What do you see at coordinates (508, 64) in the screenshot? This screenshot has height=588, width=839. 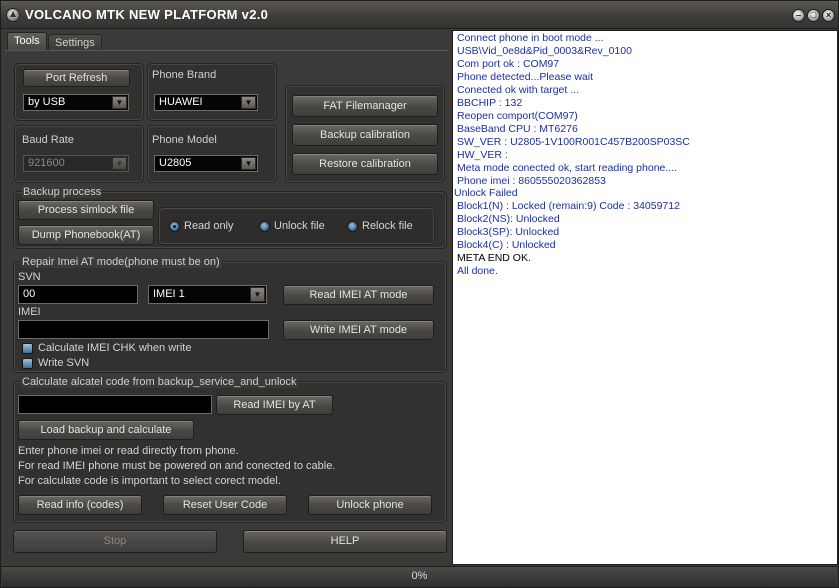 I see `log-line: Com port ok : COM97` at bounding box center [508, 64].